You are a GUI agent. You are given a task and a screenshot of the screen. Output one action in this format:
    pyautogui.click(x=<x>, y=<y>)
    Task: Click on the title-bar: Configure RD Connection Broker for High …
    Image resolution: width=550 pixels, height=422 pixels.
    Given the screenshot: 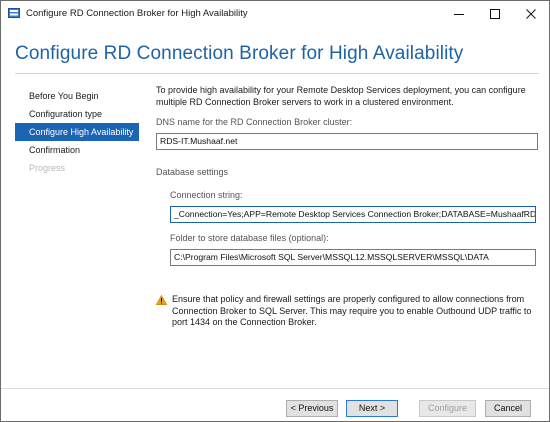 What is the action you would take?
    pyautogui.click(x=275, y=14)
    